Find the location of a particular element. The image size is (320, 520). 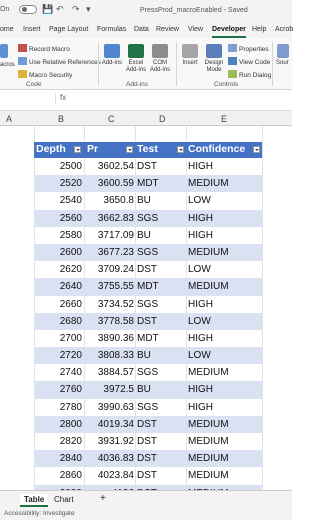

depth-cell: 2720 is located at coordinates (71, 355).